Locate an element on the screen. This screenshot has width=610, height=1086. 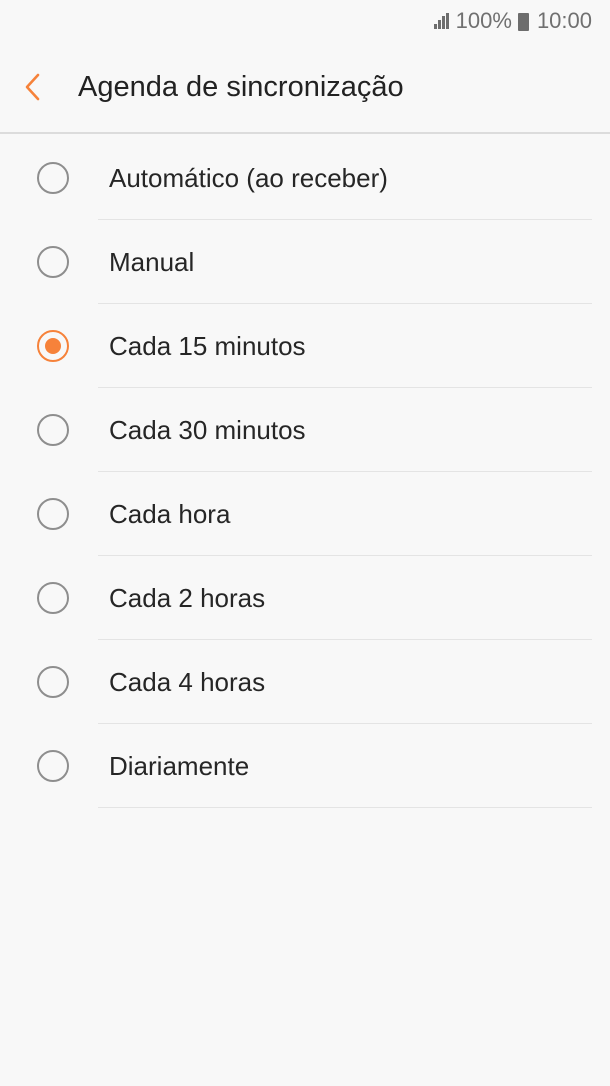
option-label: Cada 15 minutos is located at coordinates (207, 345).